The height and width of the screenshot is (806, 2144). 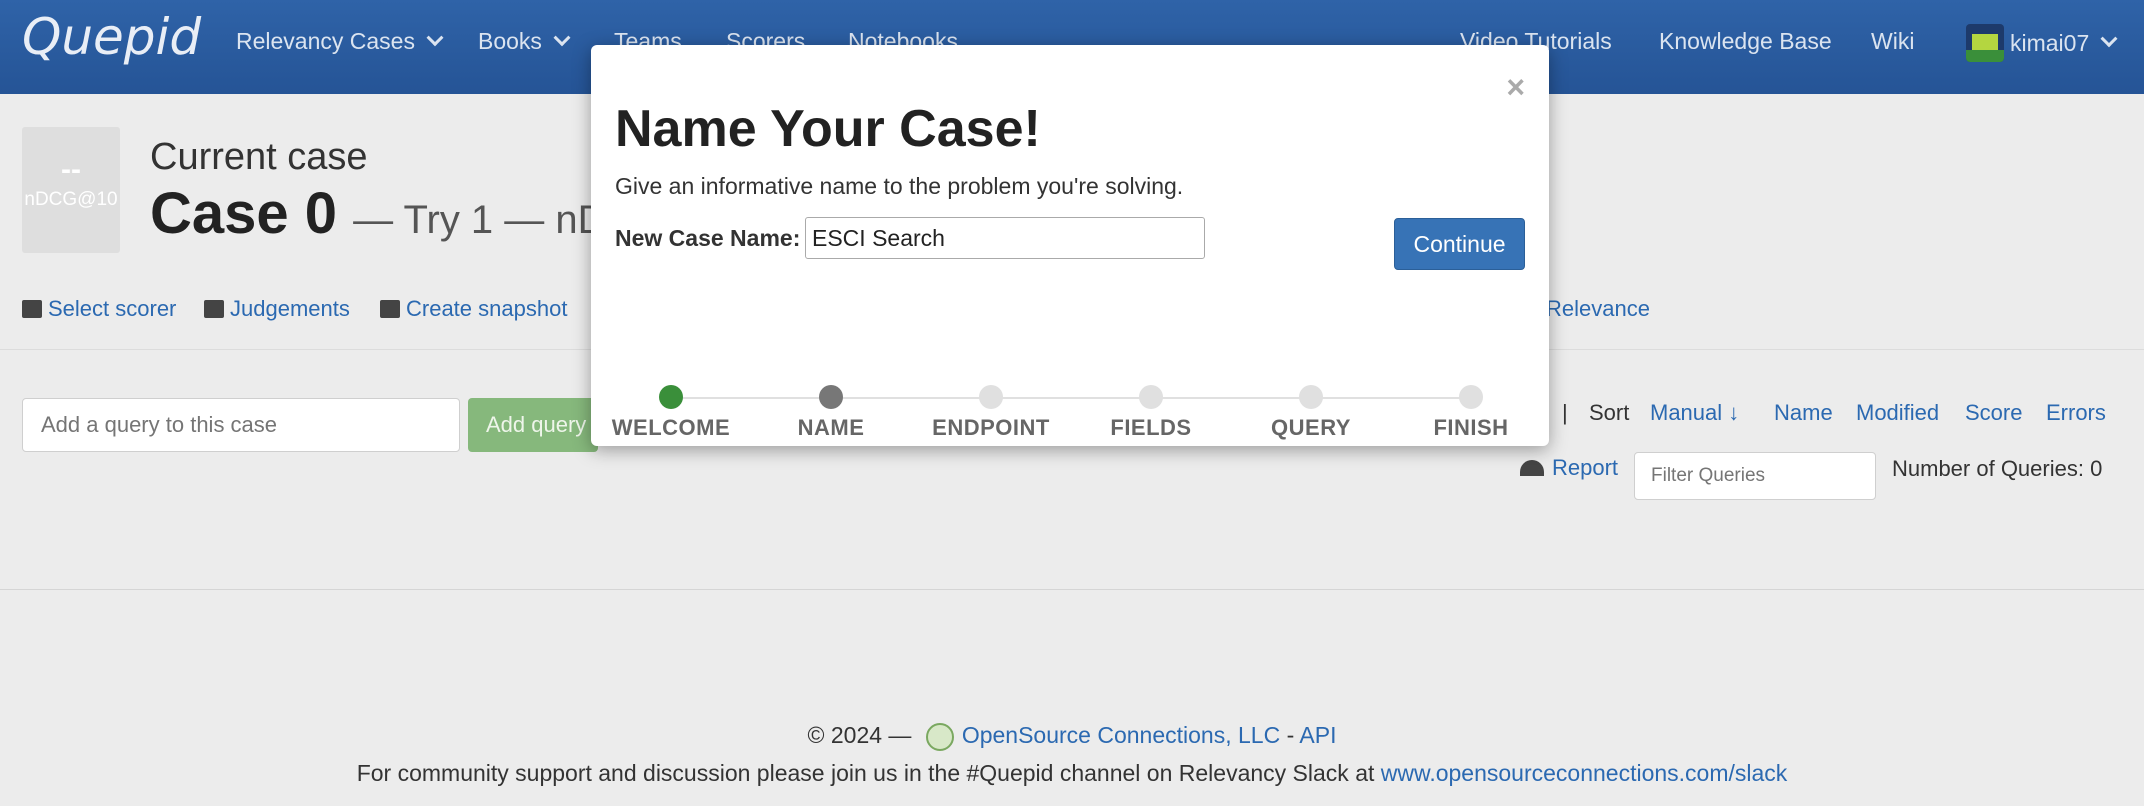 I want to click on step-label: NAME, so click(x=831, y=427).